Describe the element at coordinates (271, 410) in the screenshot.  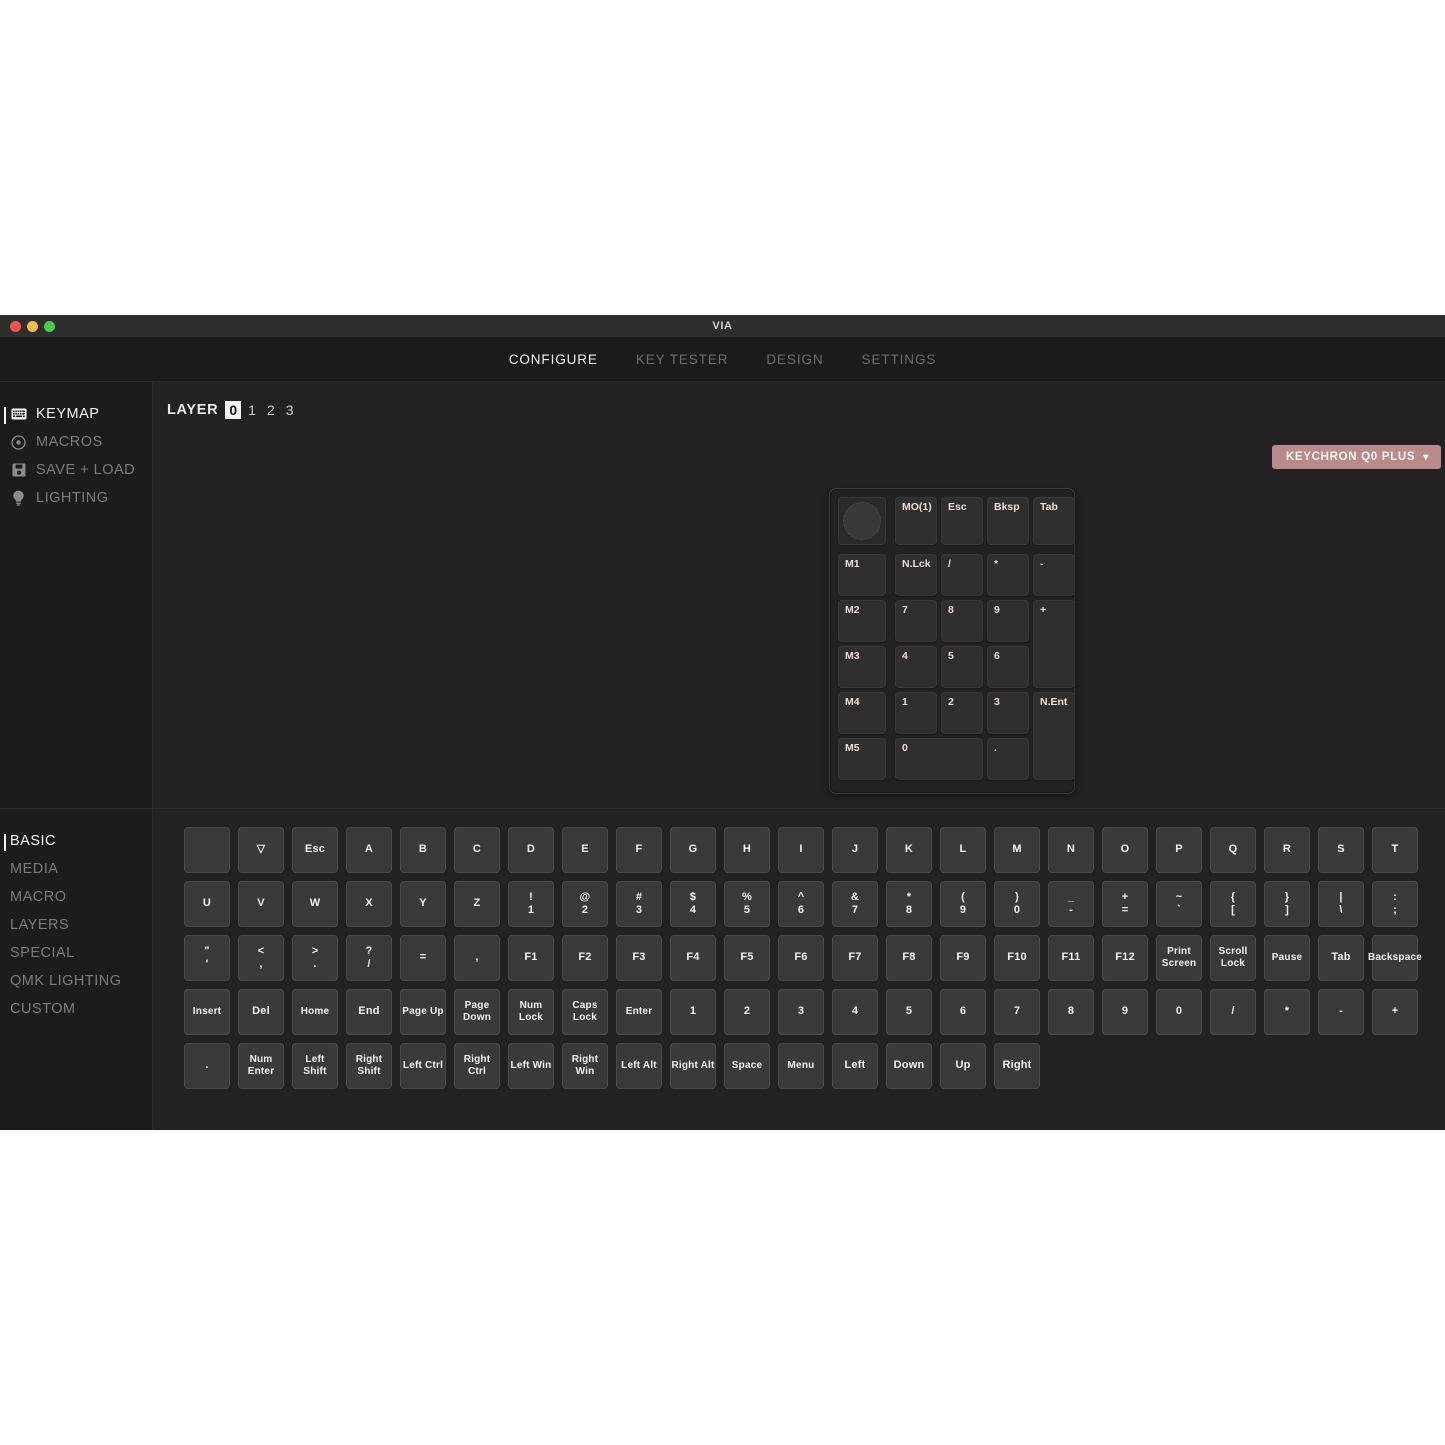
I see `layer-button-2: 2` at that location.